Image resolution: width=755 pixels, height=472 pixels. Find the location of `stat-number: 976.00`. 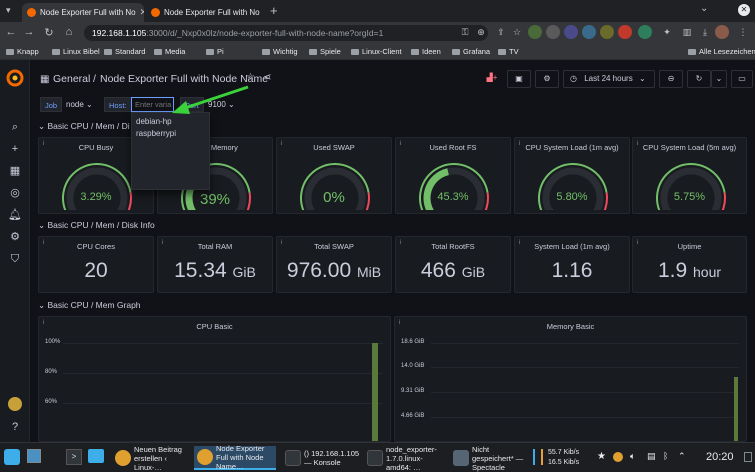

stat-number: 976.00 is located at coordinates (319, 270).